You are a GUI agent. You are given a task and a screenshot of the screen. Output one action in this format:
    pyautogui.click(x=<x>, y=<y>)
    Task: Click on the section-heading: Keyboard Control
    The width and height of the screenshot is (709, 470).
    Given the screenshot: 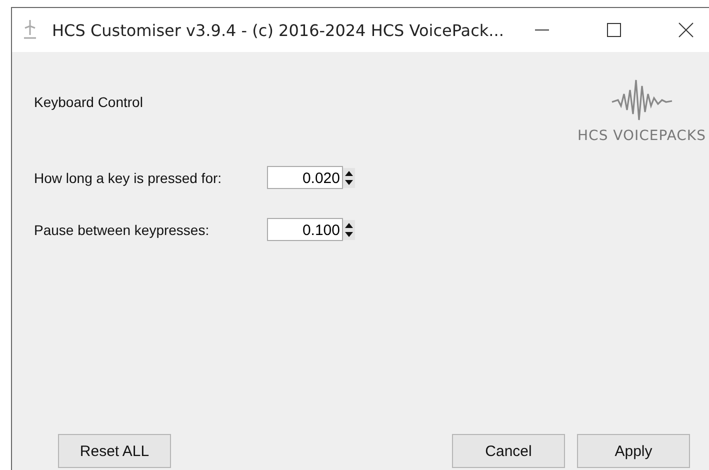 What is the action you would take?
    pyautogui.click(x=88, y=103)
    